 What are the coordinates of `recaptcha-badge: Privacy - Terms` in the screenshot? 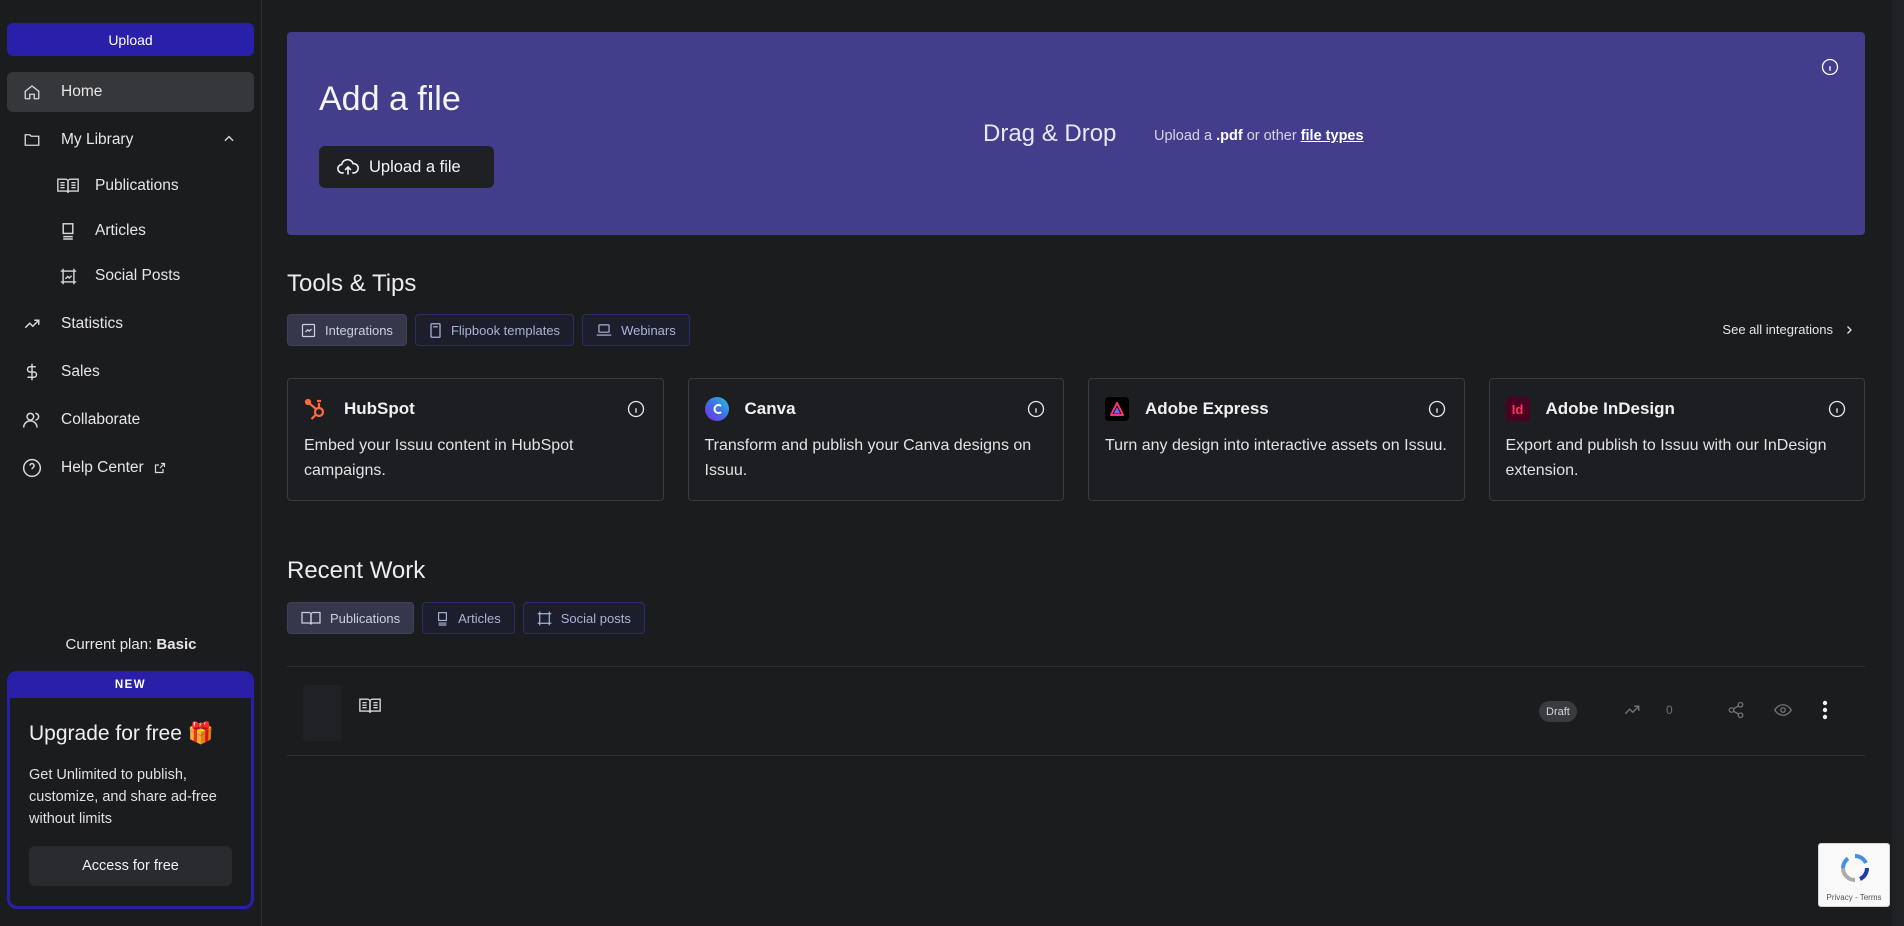 It's located at (1854, 875).